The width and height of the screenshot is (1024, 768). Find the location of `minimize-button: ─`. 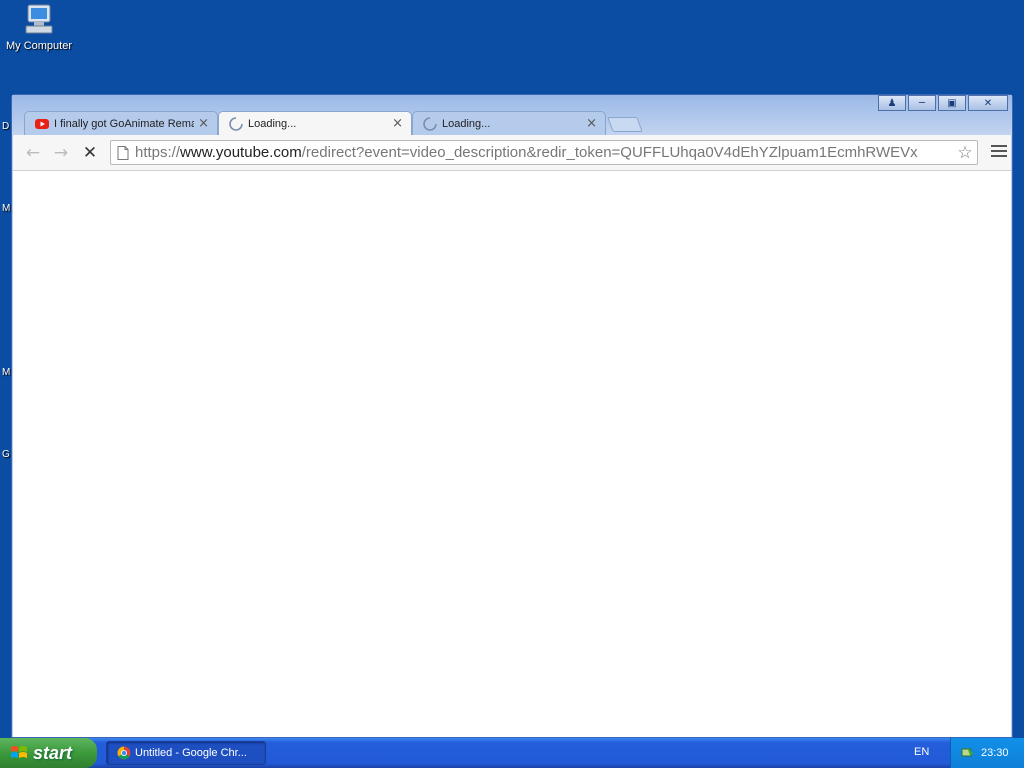

minimize-button: ─ is located at coordinates (922, 103).